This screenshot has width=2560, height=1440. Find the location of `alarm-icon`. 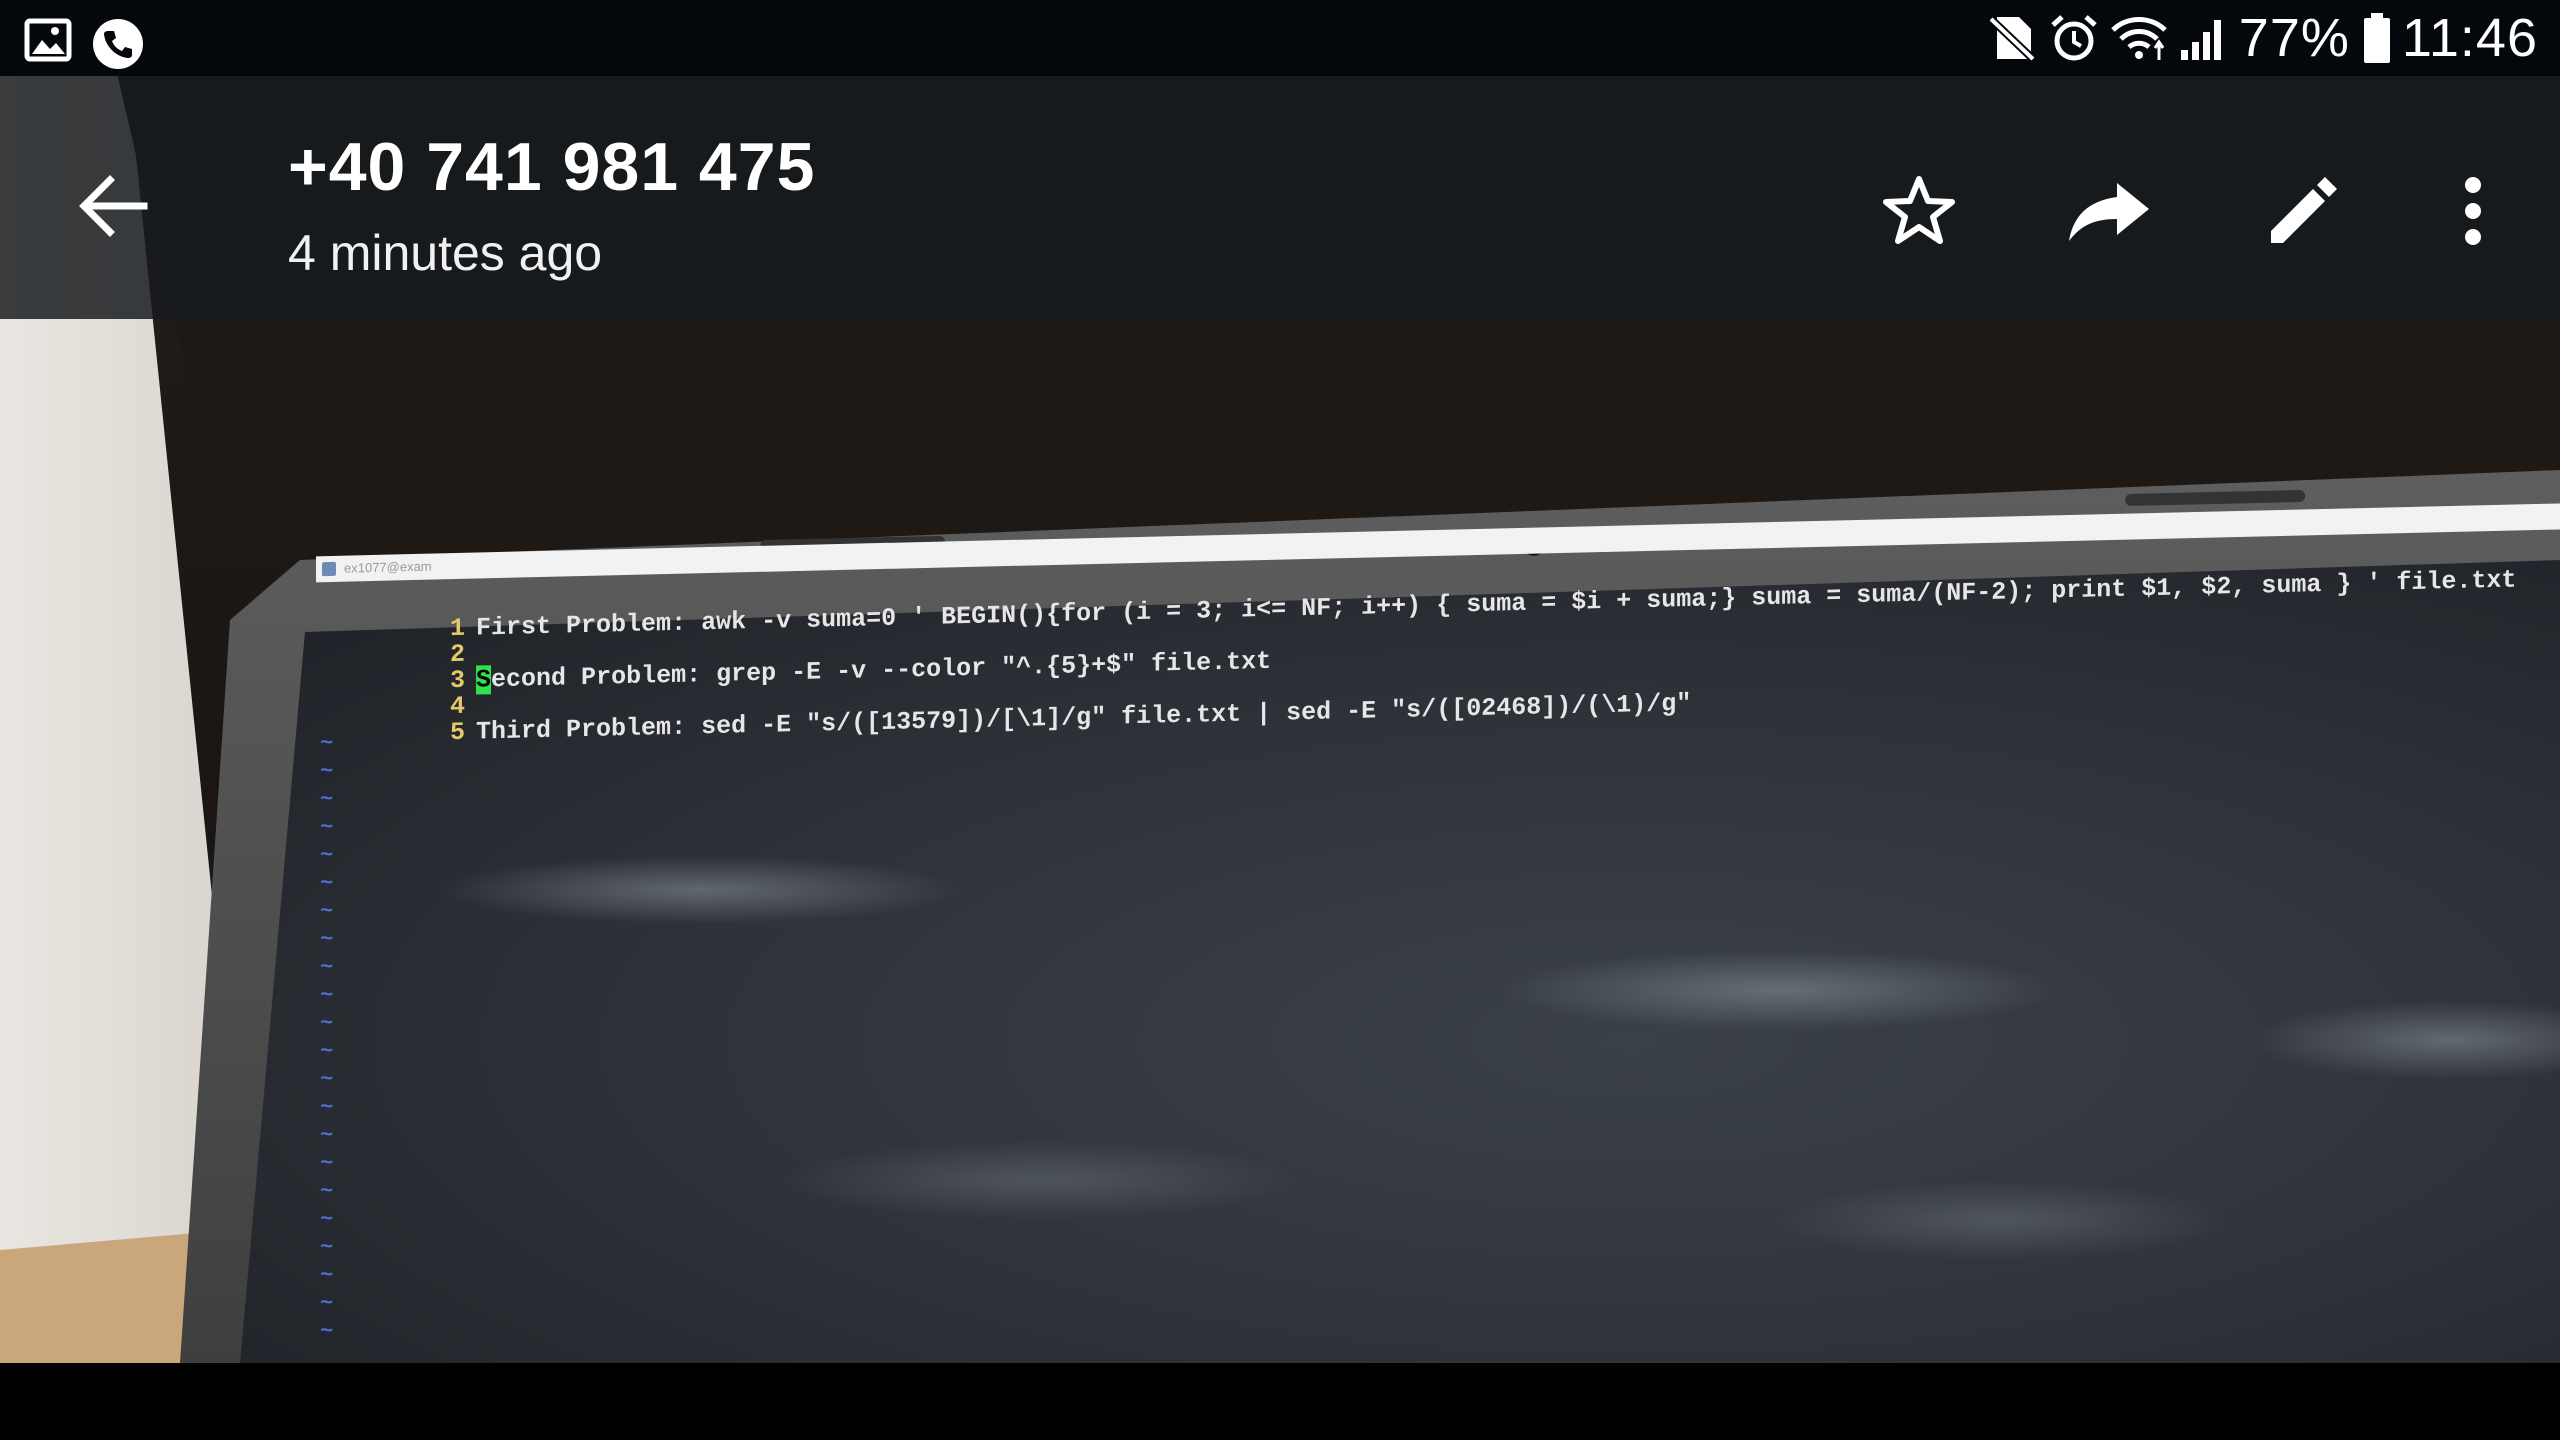

alarm-icon is located at coordinates (2074, 38).